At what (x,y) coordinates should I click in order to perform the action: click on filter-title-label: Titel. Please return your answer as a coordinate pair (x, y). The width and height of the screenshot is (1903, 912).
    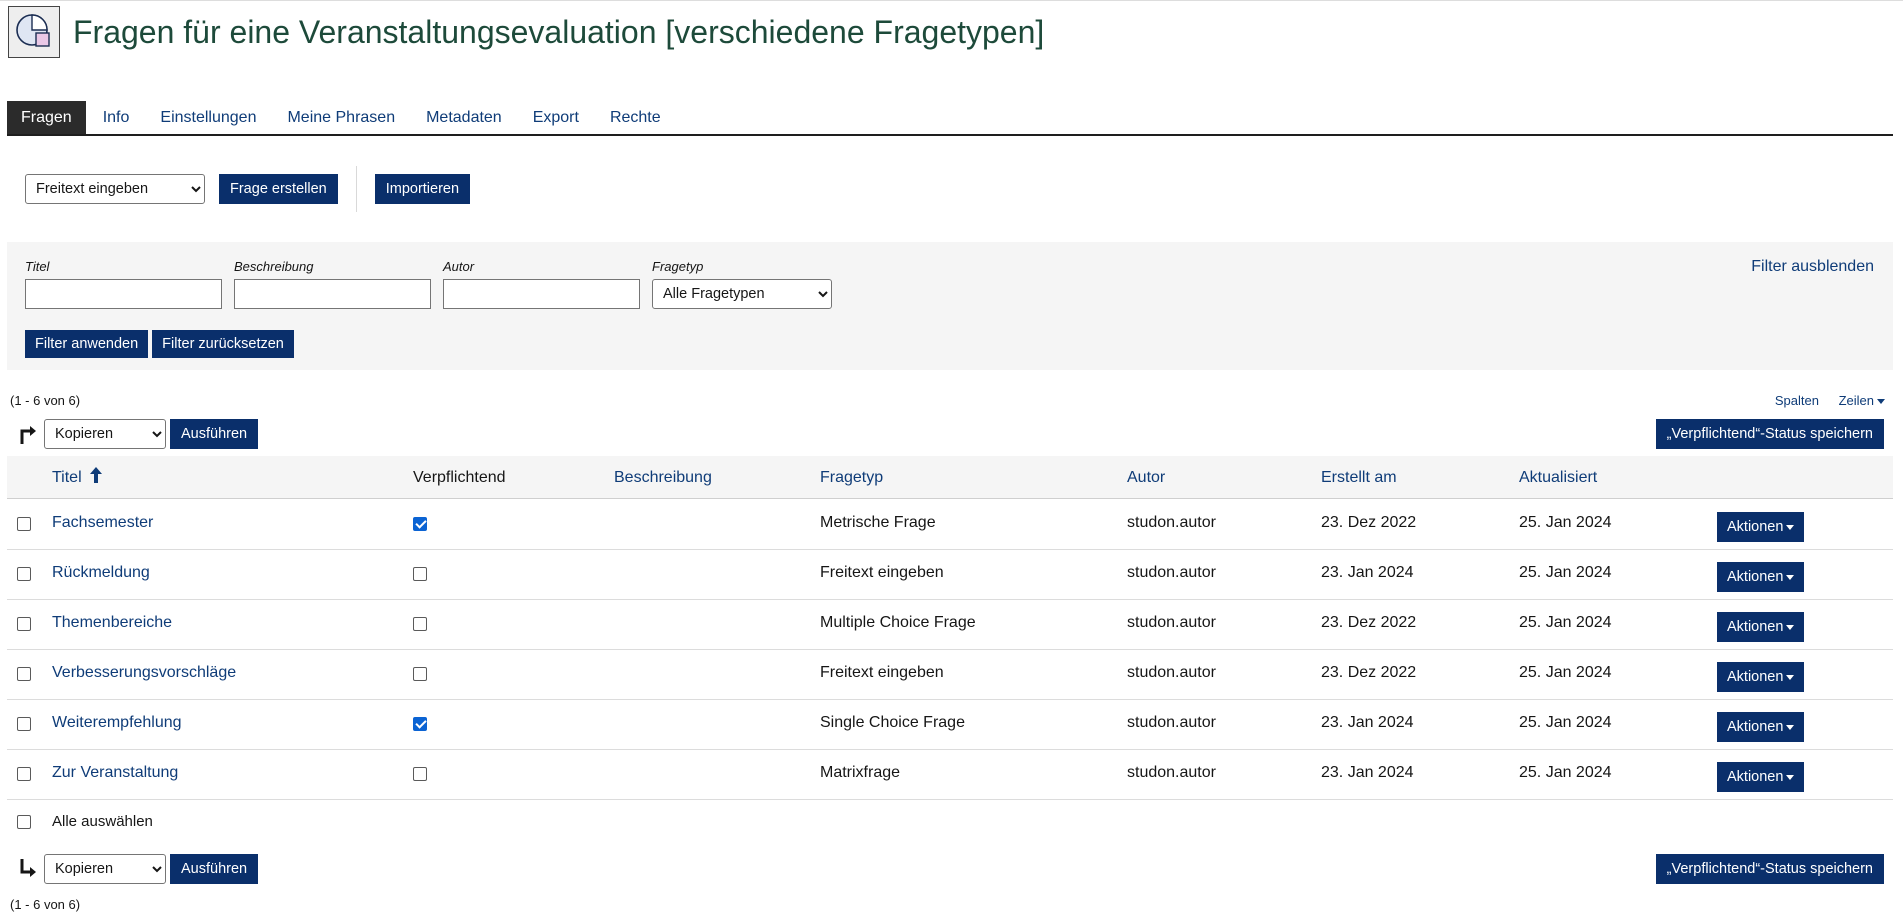
    Looking at the image, I should click on (37, 266).